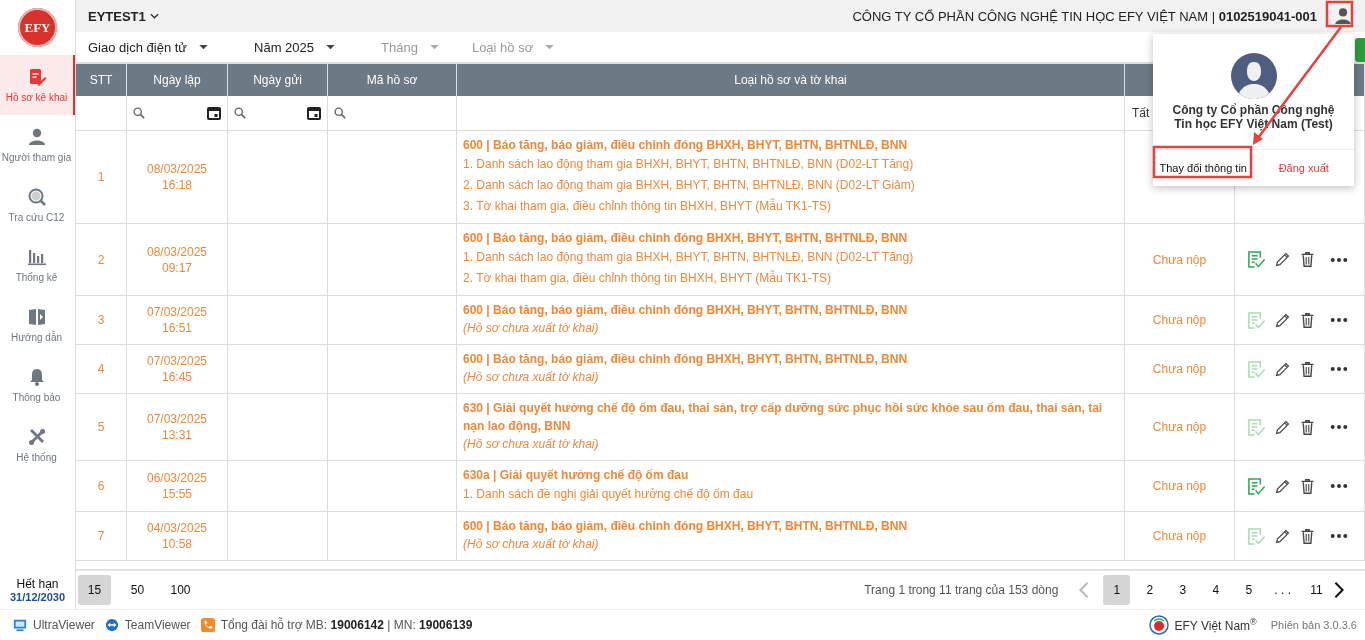  What do you see at coordinates (20, 625) in the screenshot?
I see `monitor-icon` at bounding box center [20, 625].